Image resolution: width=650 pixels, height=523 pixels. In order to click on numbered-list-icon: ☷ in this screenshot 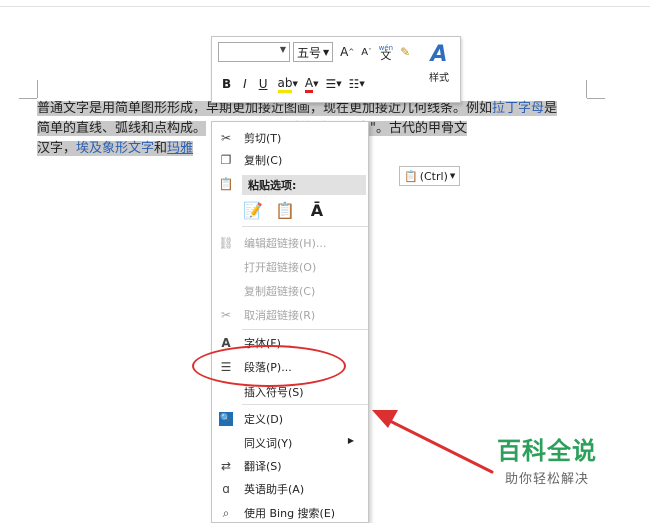, I will do `click(354, 84)`.